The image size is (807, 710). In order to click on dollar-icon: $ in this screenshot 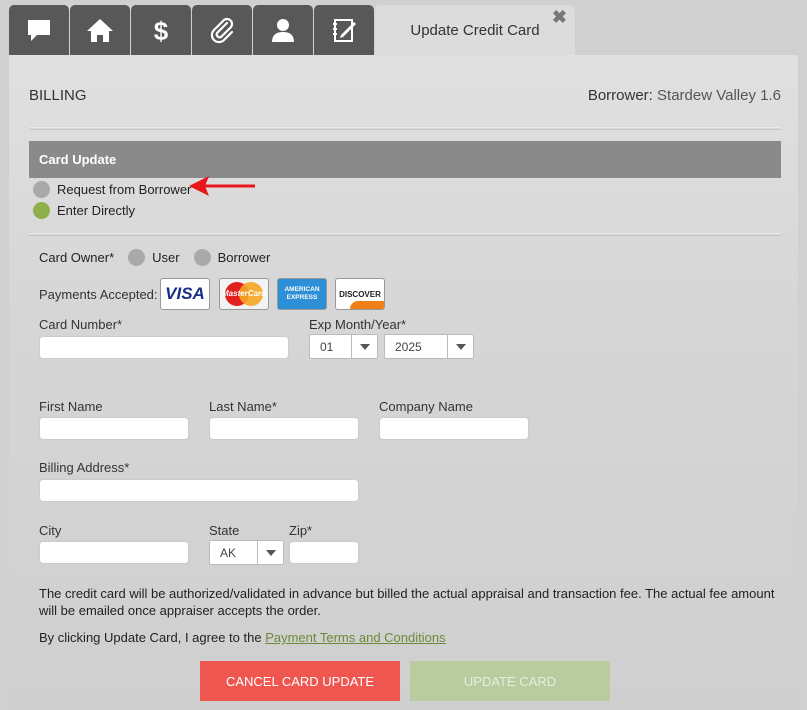, I will do `click(161, 30)`.